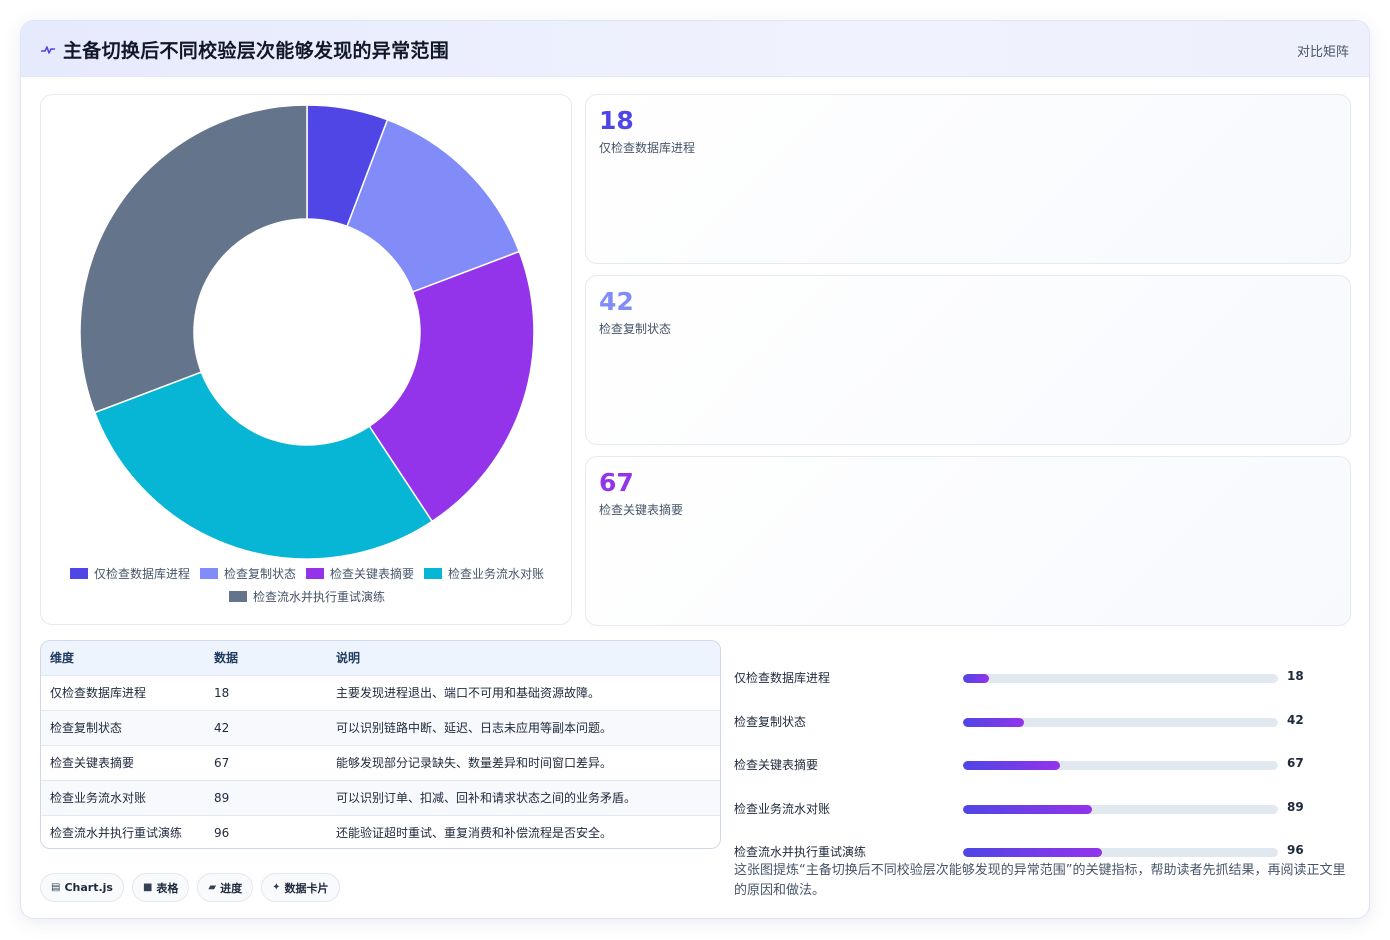 Image resolution: width=1390 pixels, height=940 pixels. I want to click on table-cell: 检查流水并执行重试演练, so click(116, 833).